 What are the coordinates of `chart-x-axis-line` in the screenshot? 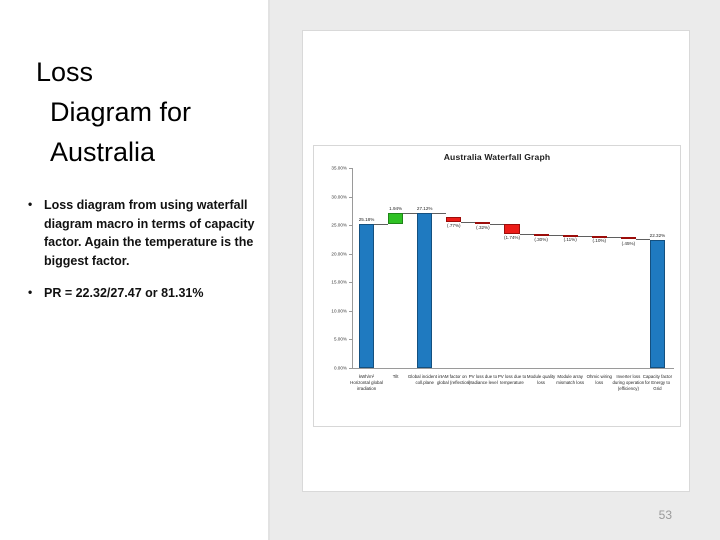 It's located at (513, 368).